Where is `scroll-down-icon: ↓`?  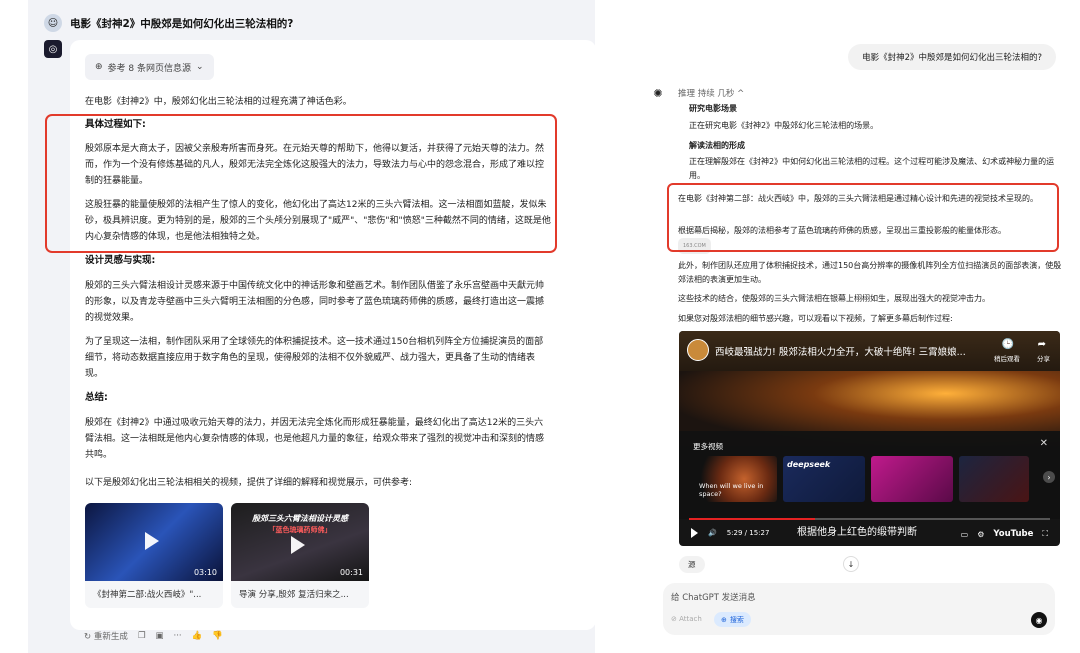
scroll-down-icon: ↓ is located at coordinates (851, 564).